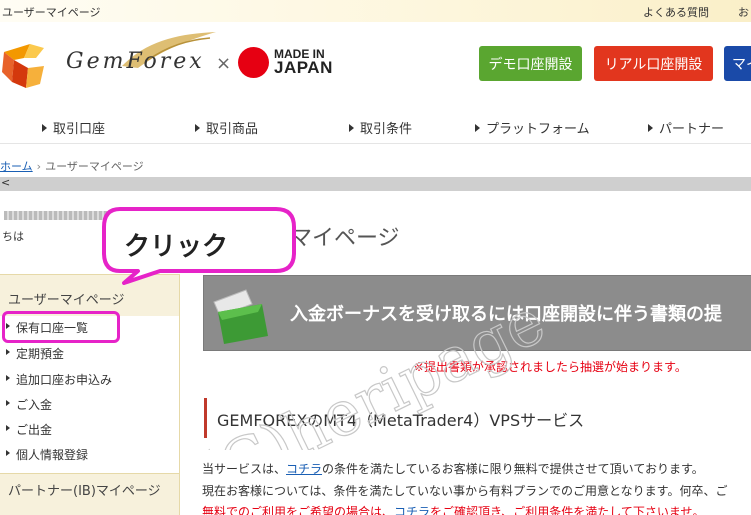 This screenshot has width=751, height=515. What do you see at coordinates (5, 182) in the screenshot?
I see `scroll-left-icon: <` at bounding box center [5, 182].